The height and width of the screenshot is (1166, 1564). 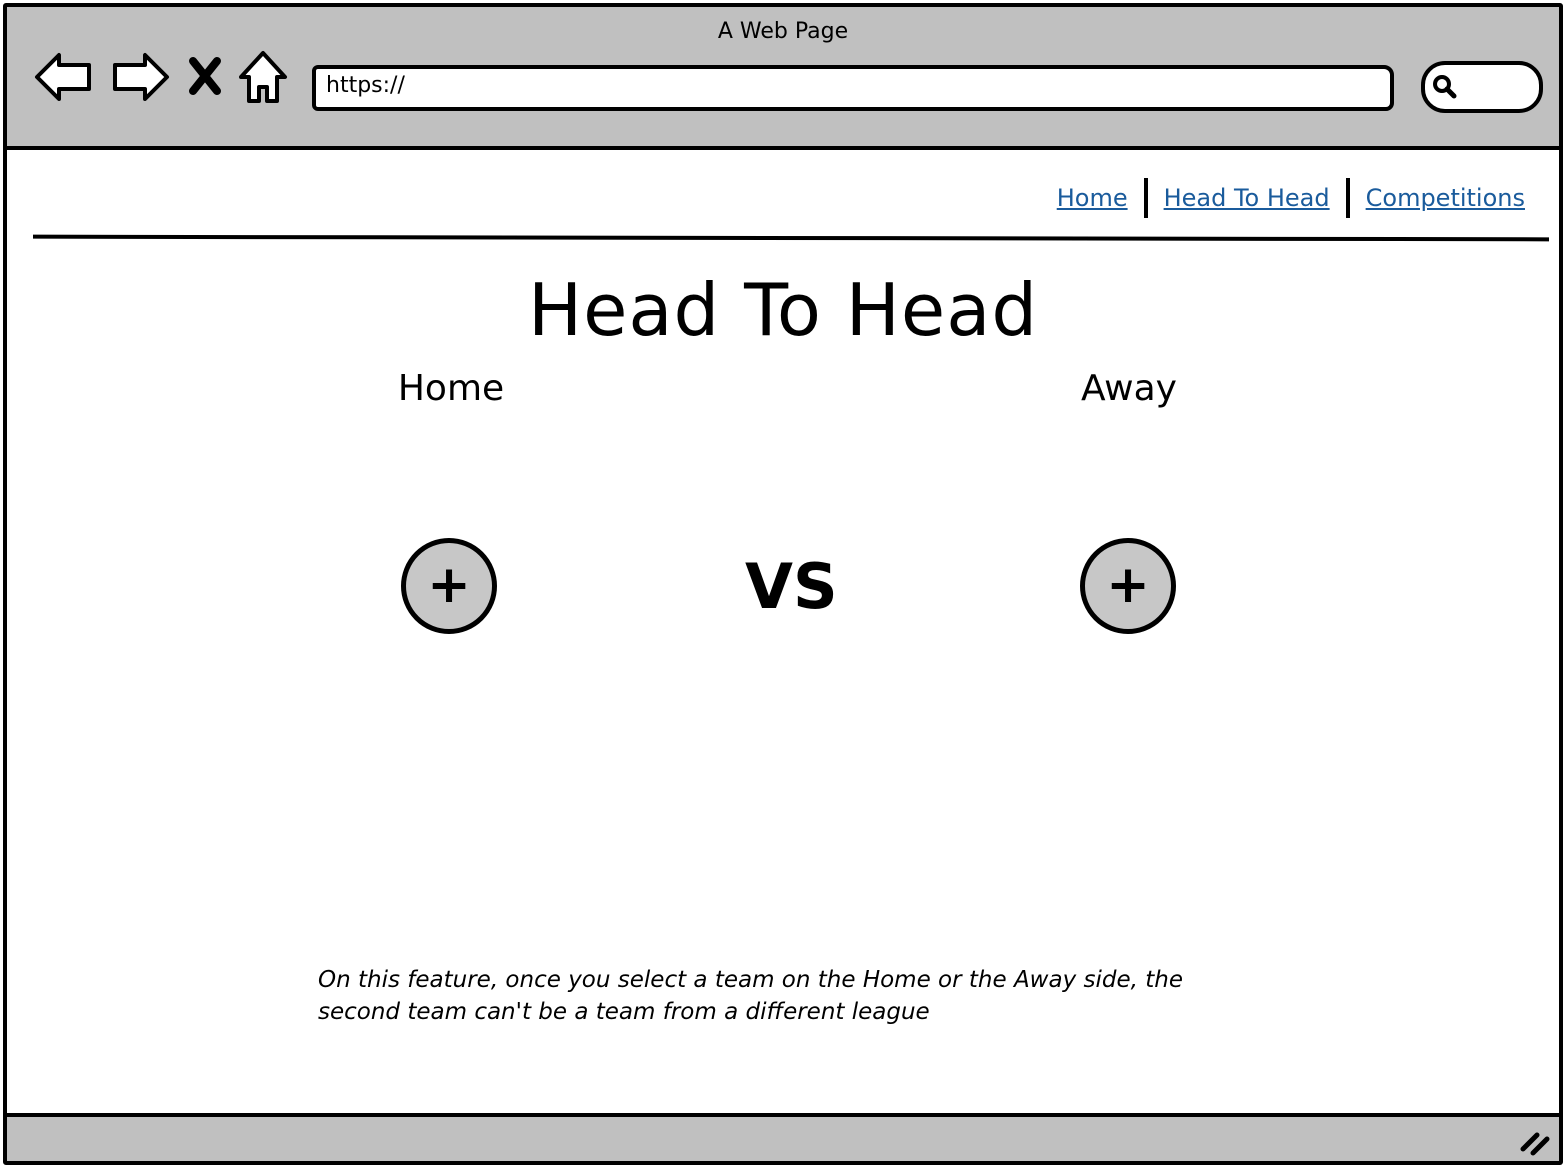 What do you see at coordinates (1445, 198) in the screenshot?
I see `nav-link-competitions: Competitions` at bounding box center [1445, 198].